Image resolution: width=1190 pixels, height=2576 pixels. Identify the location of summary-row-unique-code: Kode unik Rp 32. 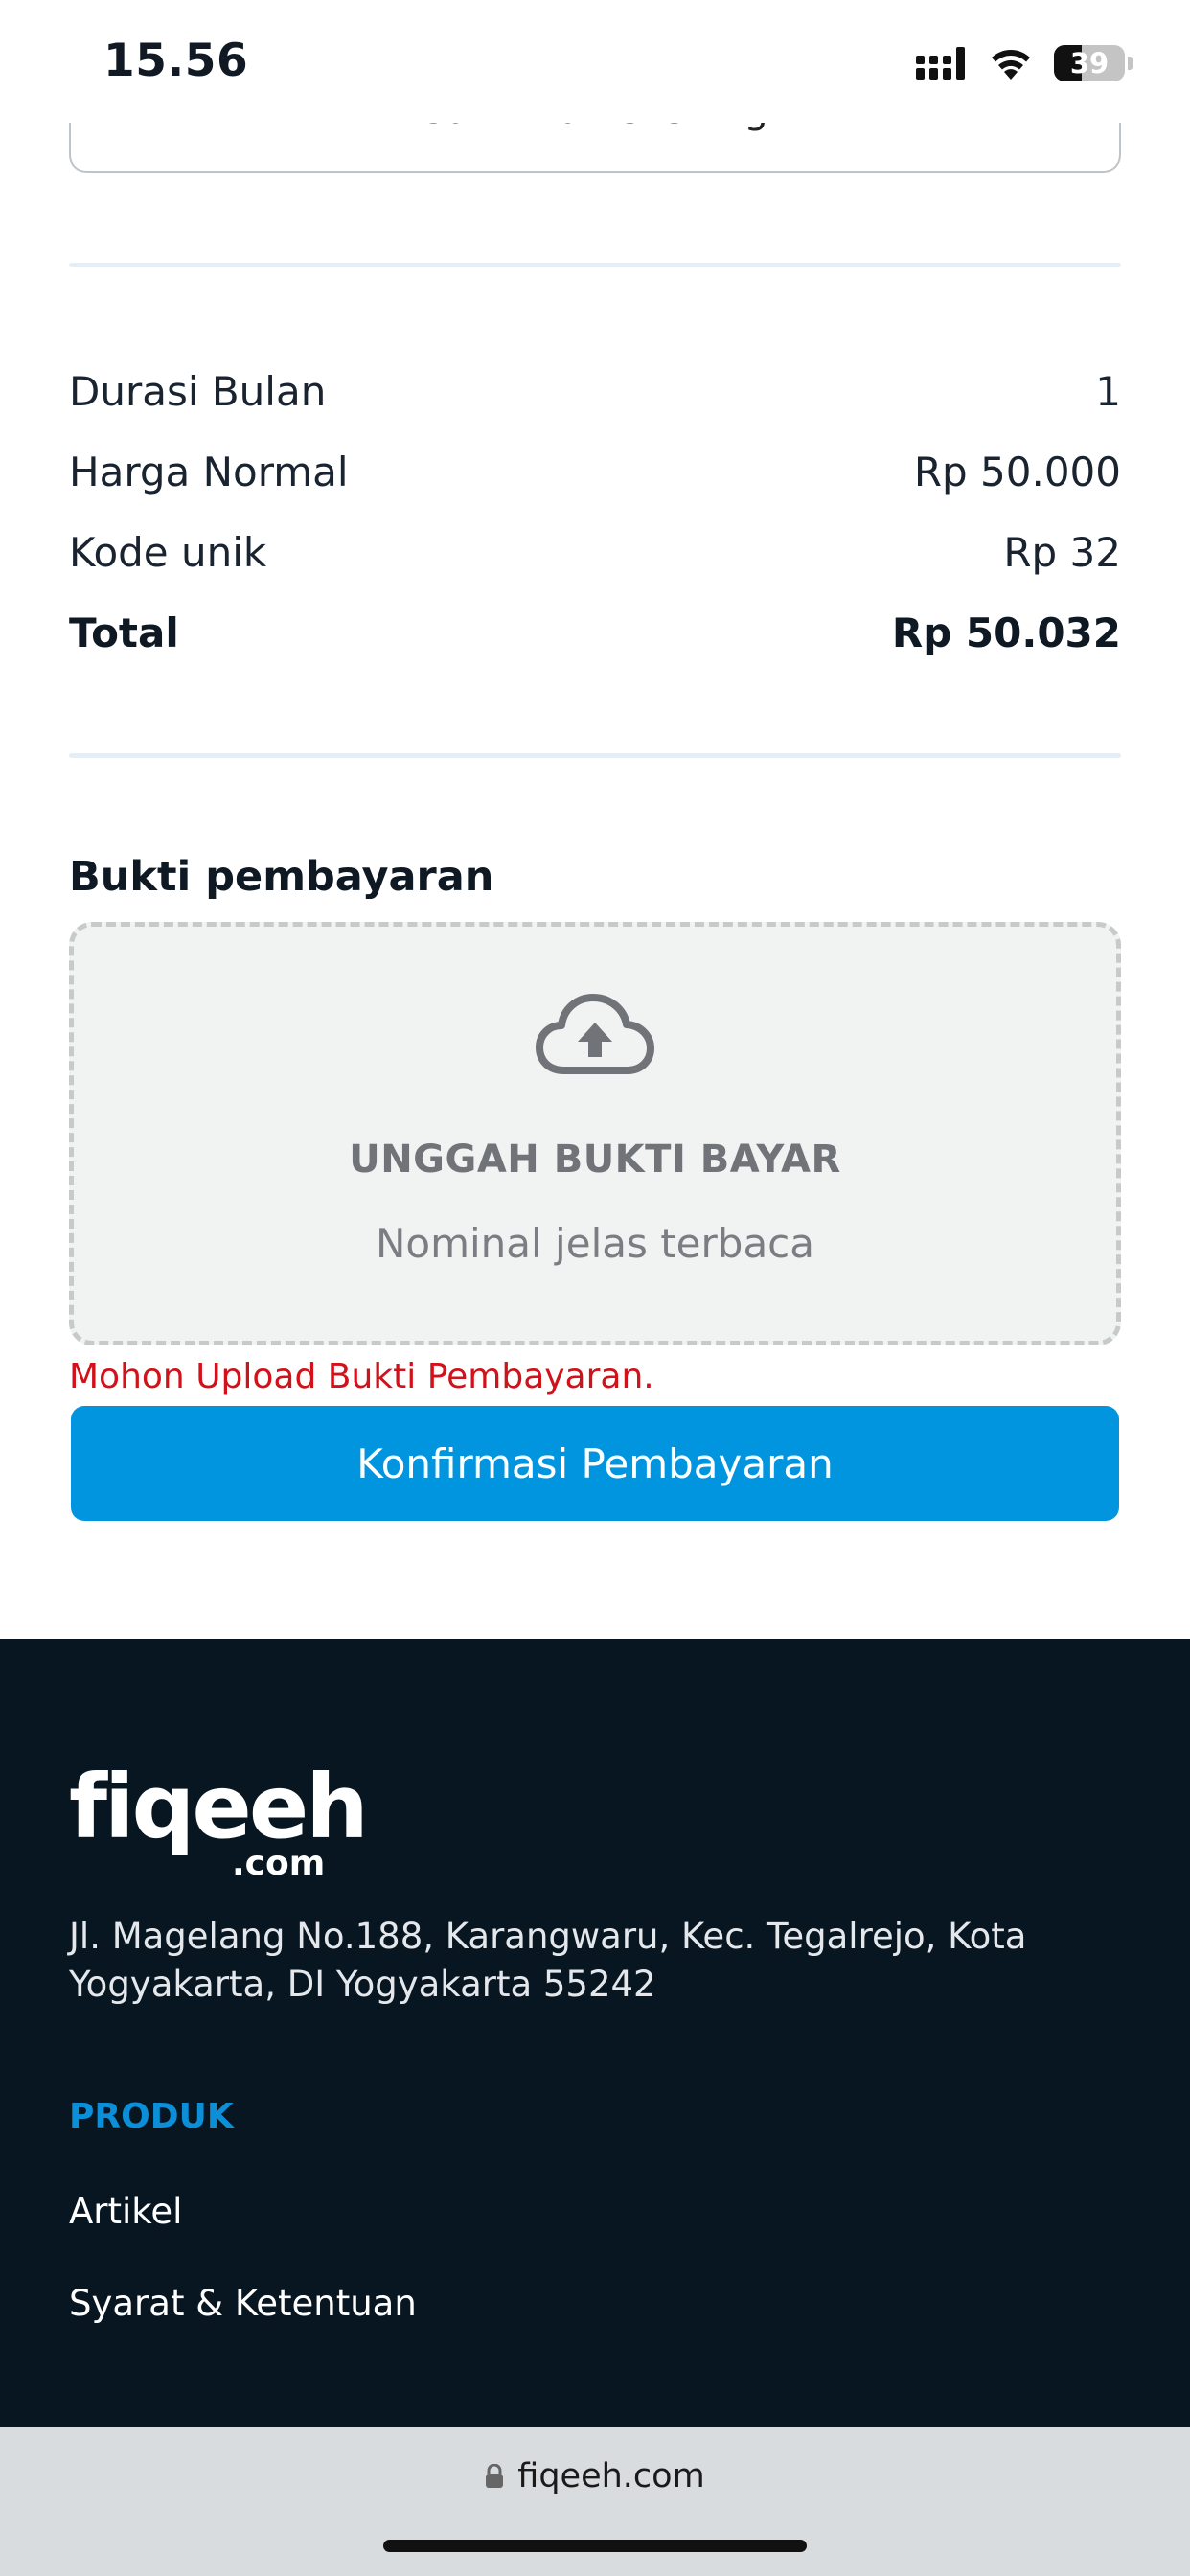
(595, 552).